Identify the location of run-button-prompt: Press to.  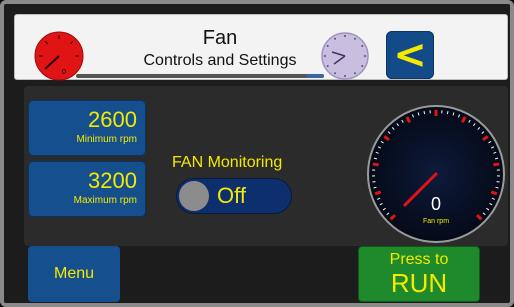
(419, 259).